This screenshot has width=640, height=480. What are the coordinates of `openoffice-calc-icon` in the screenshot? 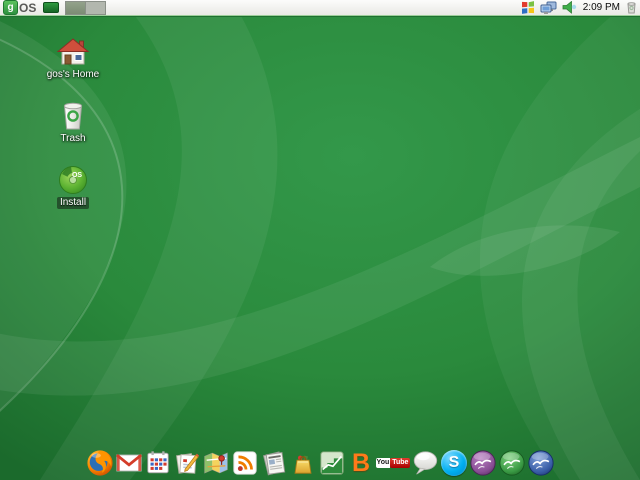 It's located at (512, 463).